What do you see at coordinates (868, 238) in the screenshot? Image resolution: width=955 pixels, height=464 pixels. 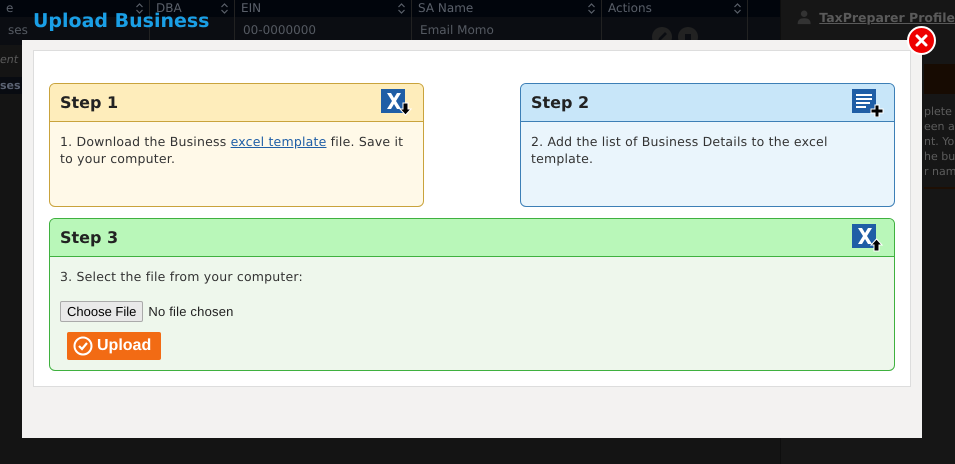 I see `excel-upload-icon` at bounding box center [868, 238].